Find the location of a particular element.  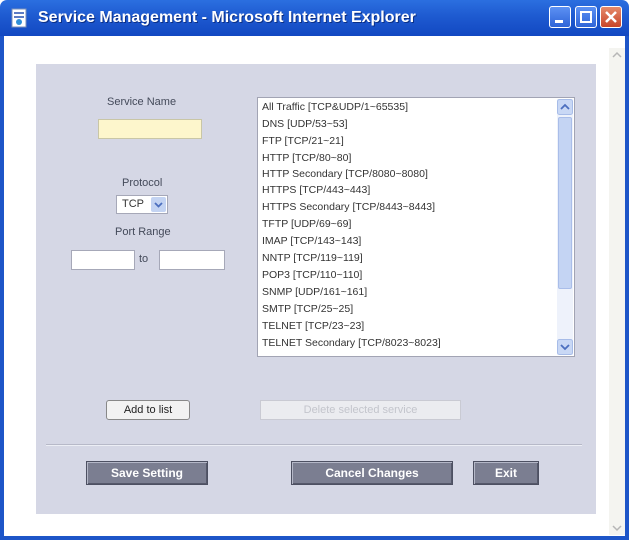

chevron-down-icon is located at coordinates (158, 205).